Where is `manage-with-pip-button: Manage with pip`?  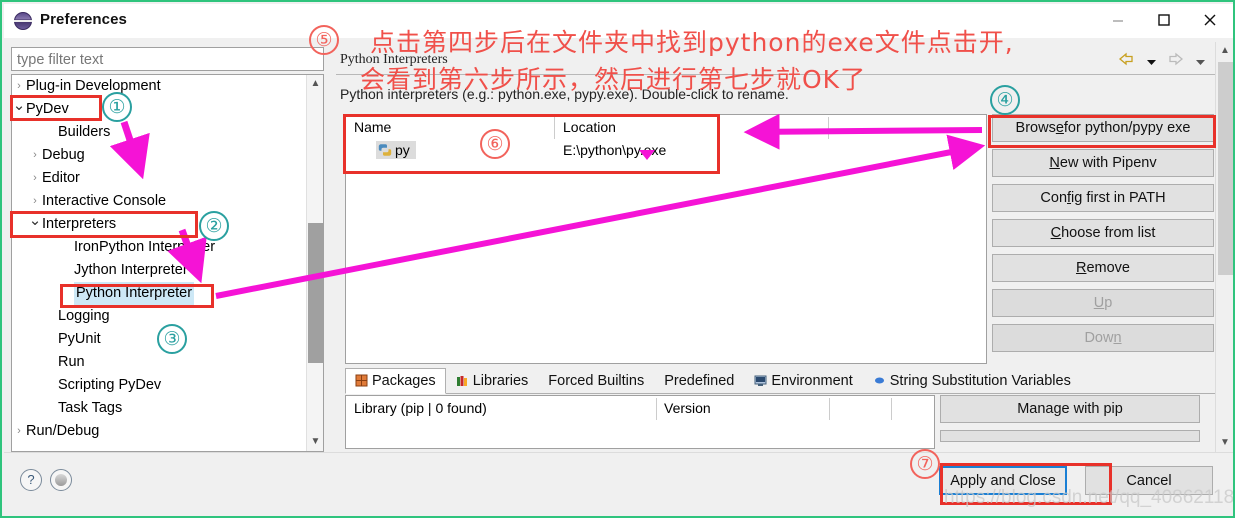
manage-with-pip-button: Manage with pip is located at coordinates (1070, 409).